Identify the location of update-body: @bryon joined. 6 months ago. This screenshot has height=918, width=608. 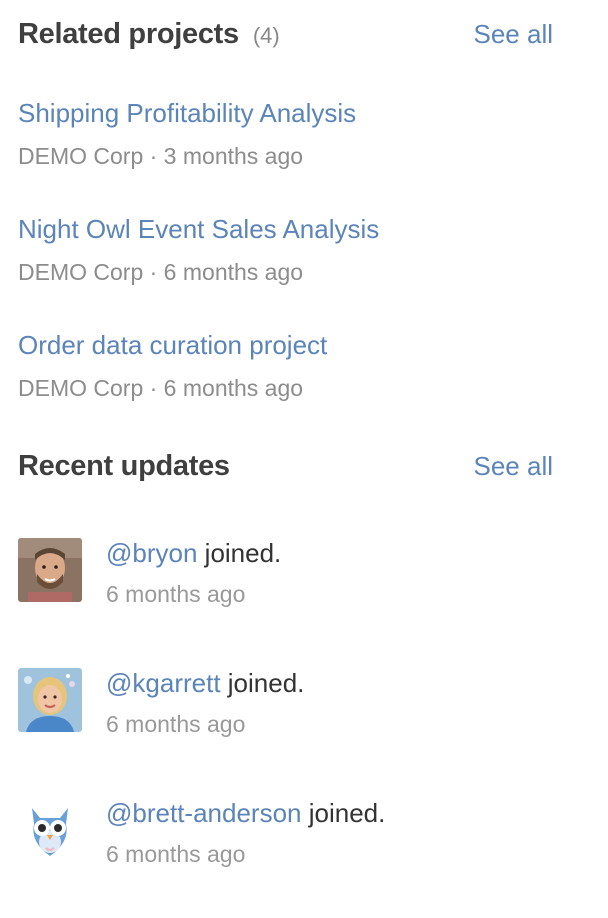
(193, 573).